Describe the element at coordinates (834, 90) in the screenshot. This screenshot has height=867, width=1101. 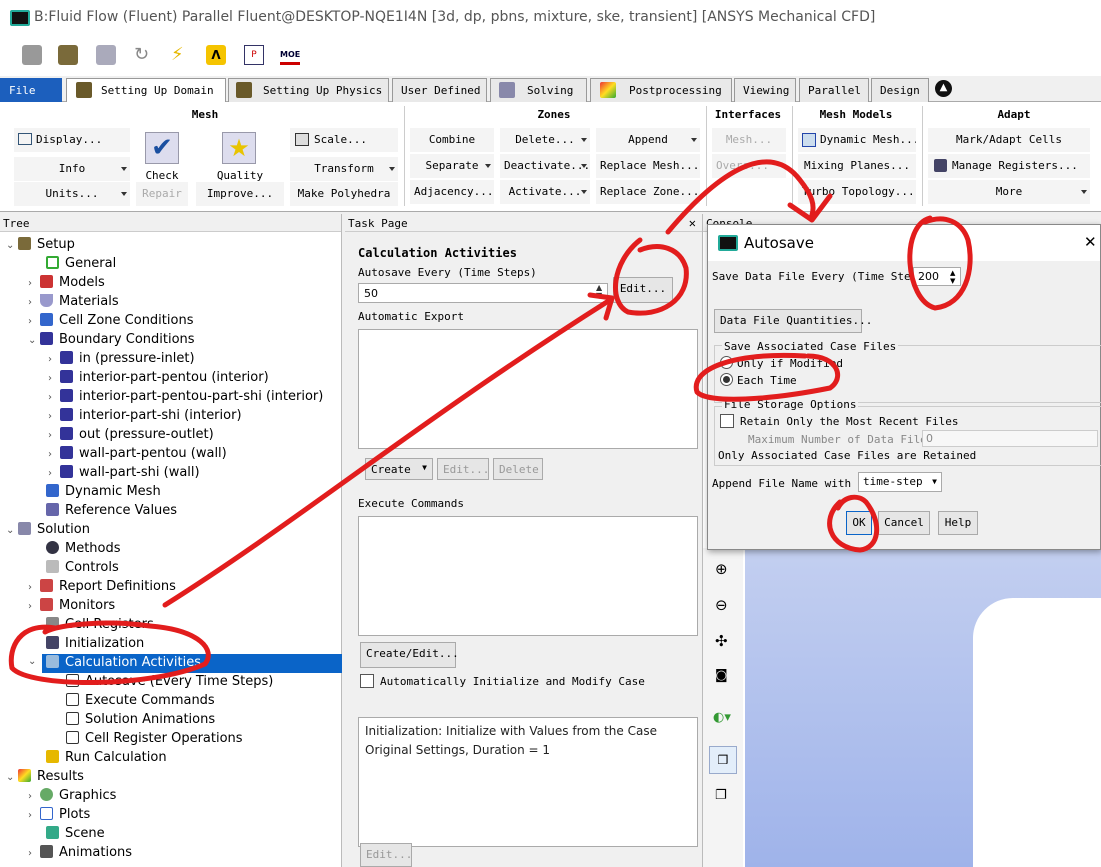
I see `tab-parallel: Parallel` at that location.